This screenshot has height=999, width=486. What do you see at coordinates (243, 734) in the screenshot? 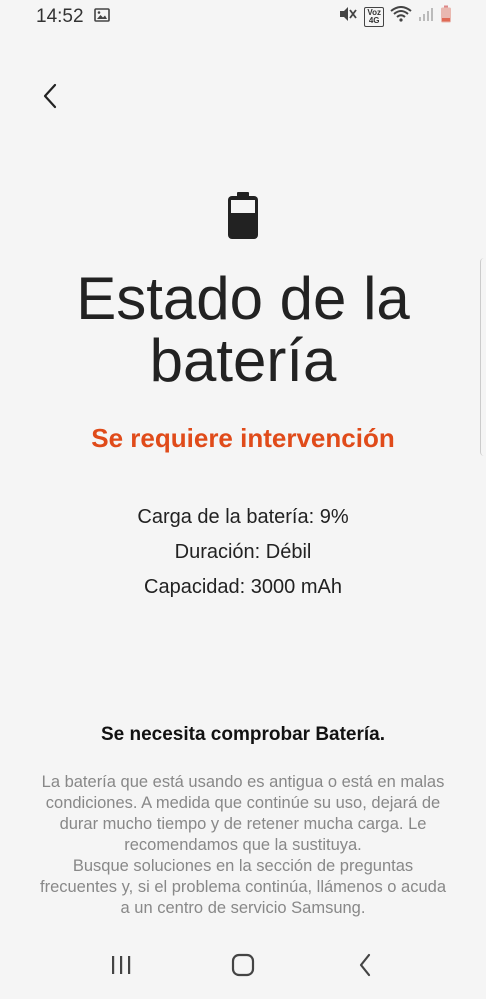
I see `notice-title: Se necesita comprobar Batería.` at bounding box center [243, 734].